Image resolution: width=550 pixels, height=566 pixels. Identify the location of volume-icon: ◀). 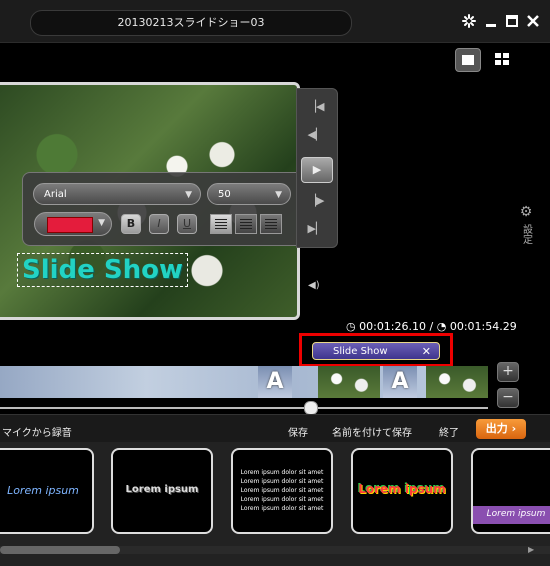
(316, 287).